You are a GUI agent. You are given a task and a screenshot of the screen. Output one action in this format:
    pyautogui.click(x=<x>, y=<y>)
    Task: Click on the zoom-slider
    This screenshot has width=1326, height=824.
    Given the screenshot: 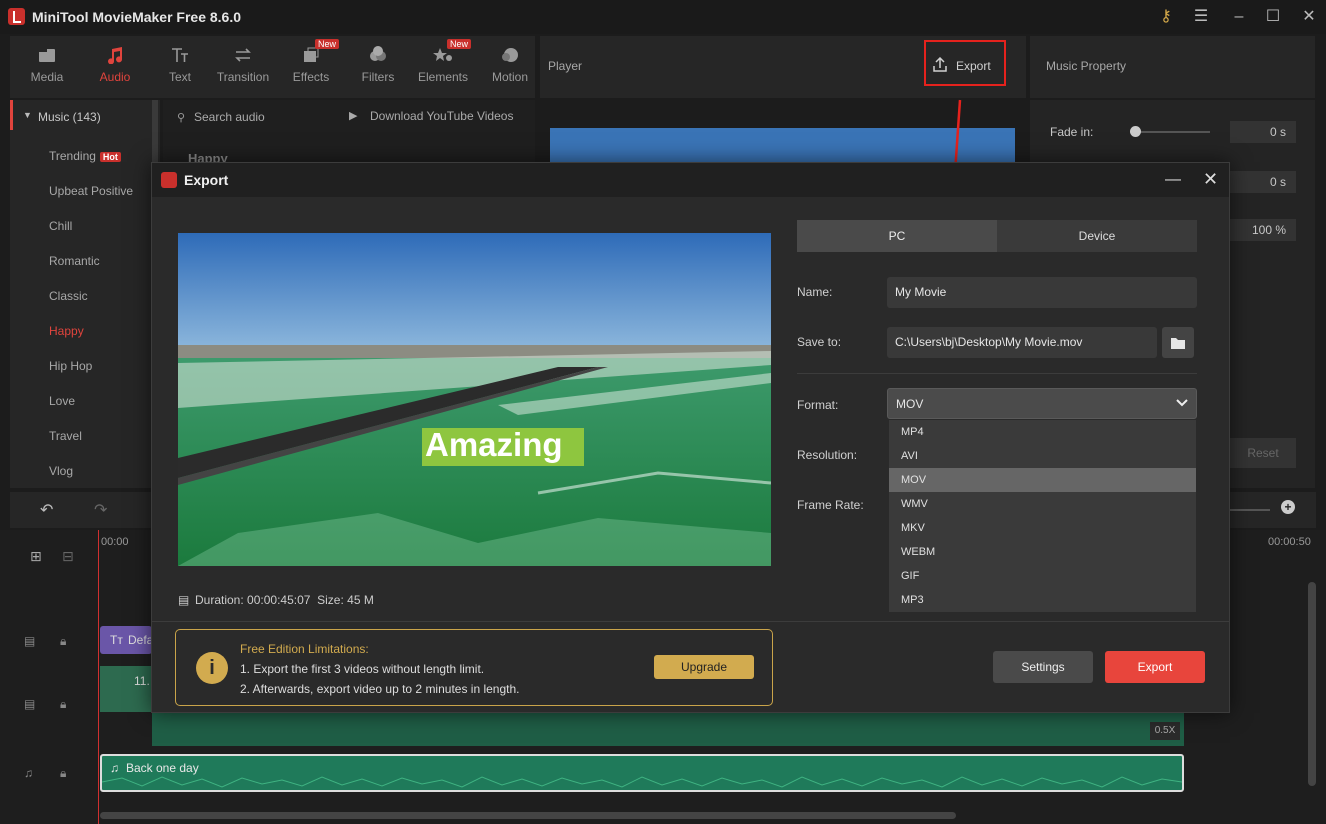 What is the action you would take?
    pyautogui.click(x=1250, y=510)
    